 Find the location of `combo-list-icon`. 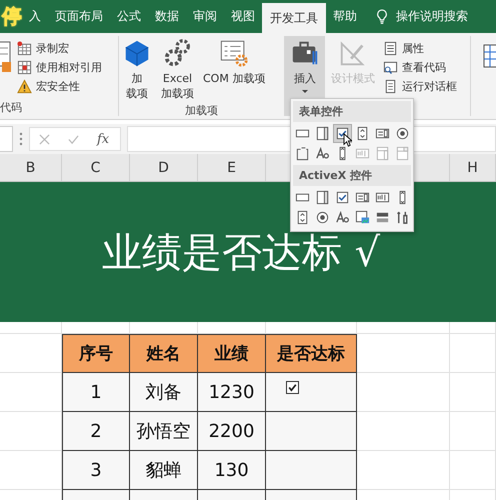

combo-list-icon is located at coordinates (382, 153).